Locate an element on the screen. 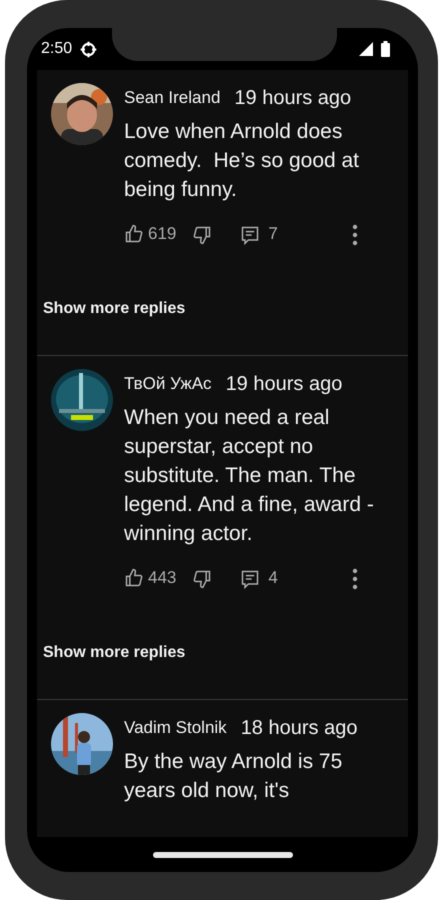  battery-icon is located at coordinates (385, 49).